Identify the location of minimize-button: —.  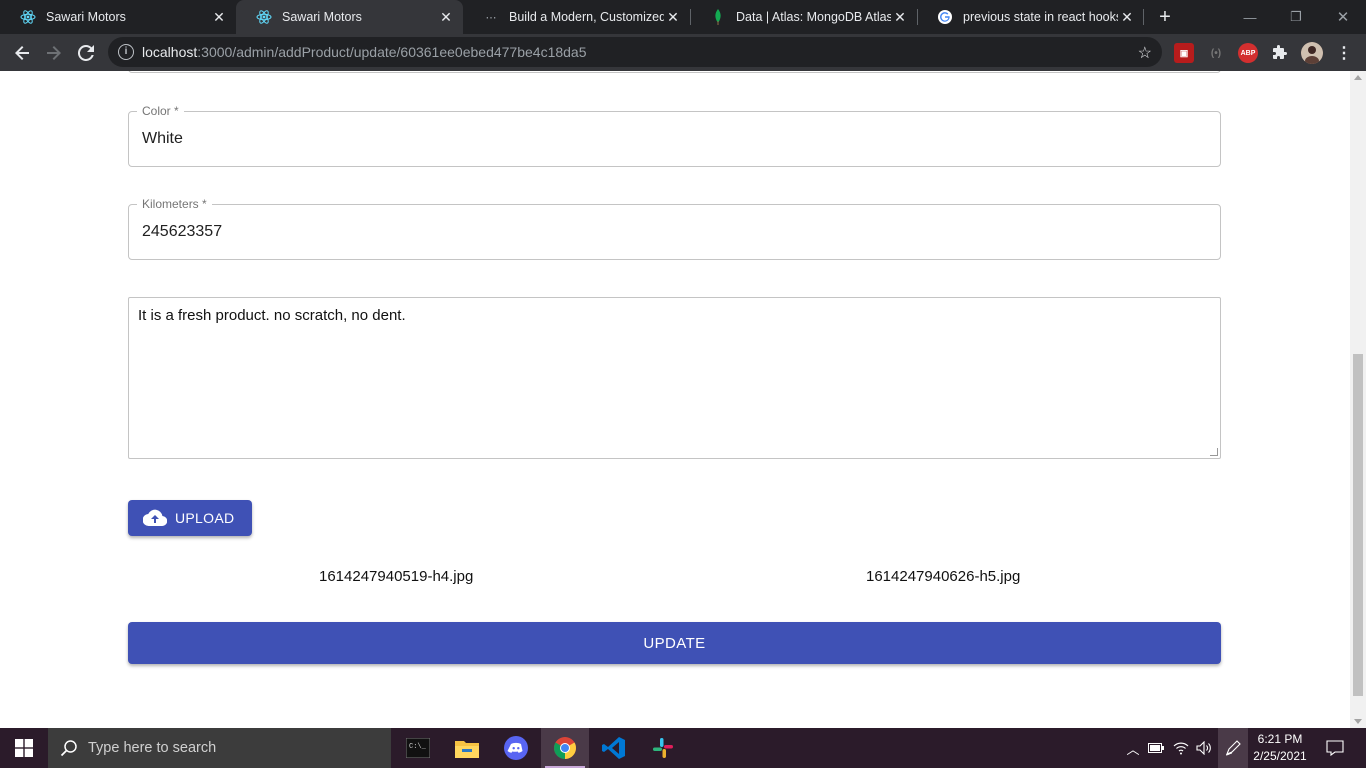
(1250, 17).